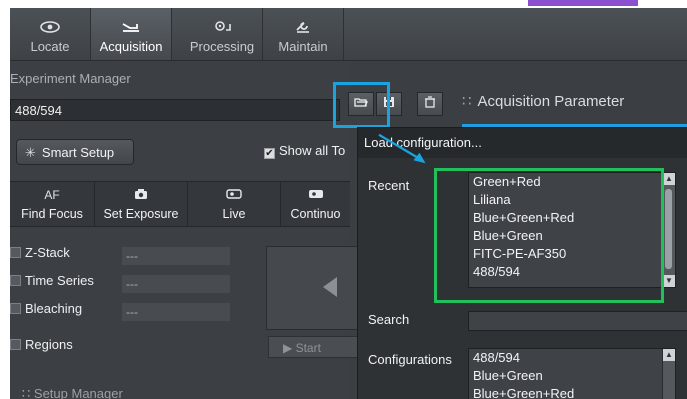 This screenshot has width=687, height=399. What do you see at coordinates (125, 351) in the screenshot?
I see `regions-option: Regions` at bounding box center [125, 351].